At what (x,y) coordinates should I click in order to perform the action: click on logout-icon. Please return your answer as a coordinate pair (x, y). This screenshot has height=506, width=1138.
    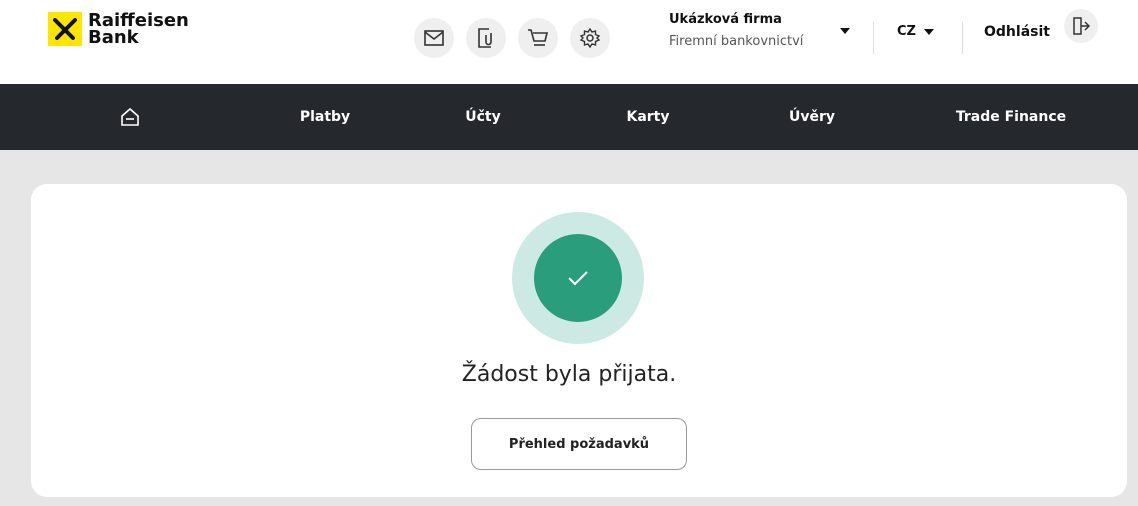
    Looking at the image, I should click on (1081, 26).